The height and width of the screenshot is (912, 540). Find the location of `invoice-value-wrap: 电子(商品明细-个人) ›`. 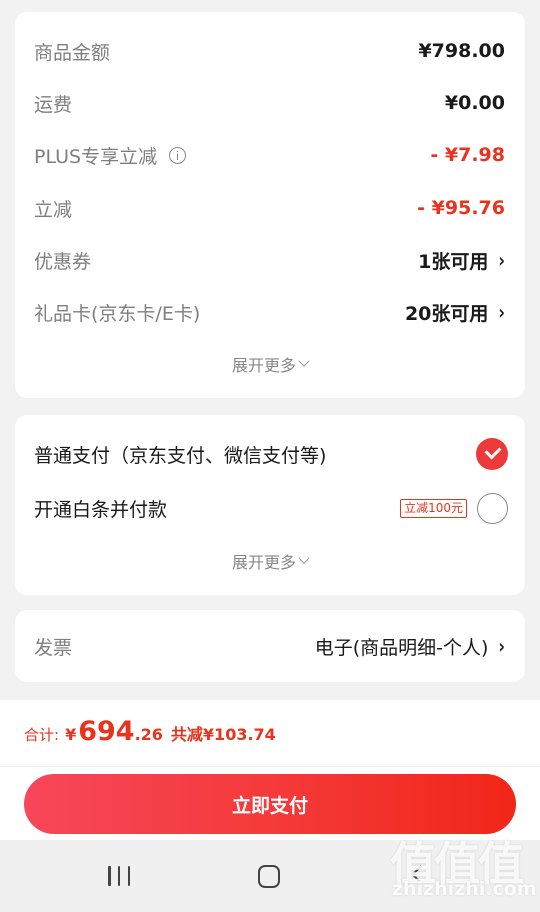

invoice-value-wrap: 电子(商品明细-个人) › is located at coordinates (410, 646).